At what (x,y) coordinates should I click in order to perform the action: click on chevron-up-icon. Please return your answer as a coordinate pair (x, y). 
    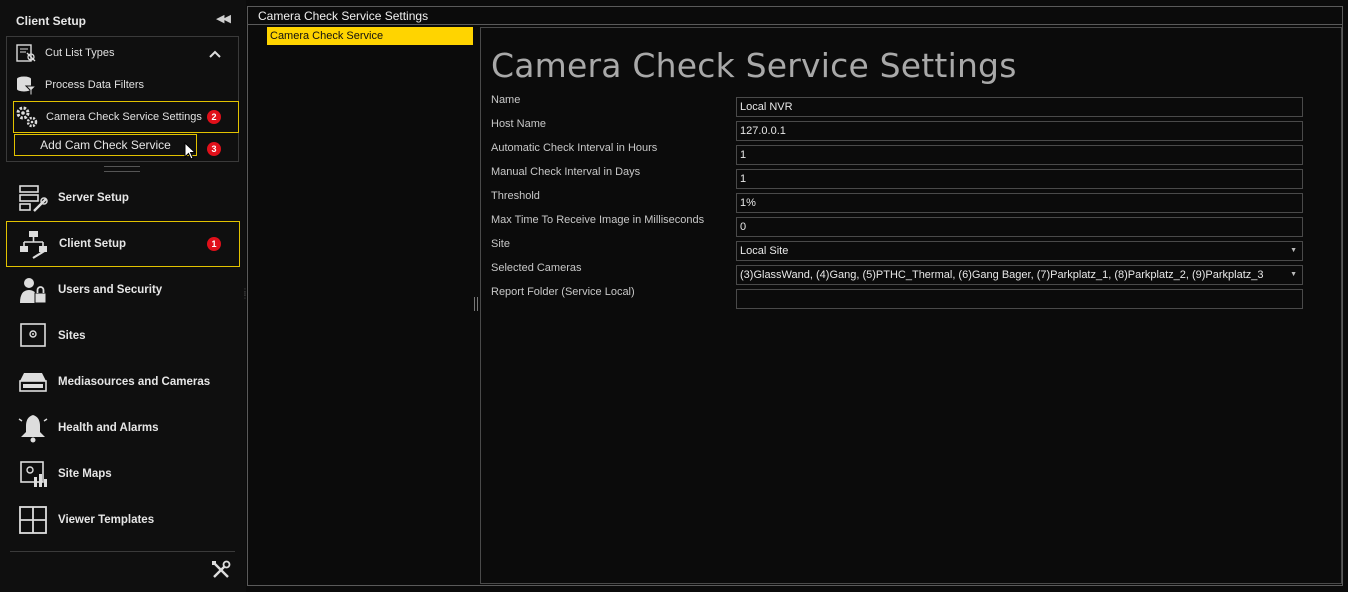
    Looking at the image, I should click on (215, 54).